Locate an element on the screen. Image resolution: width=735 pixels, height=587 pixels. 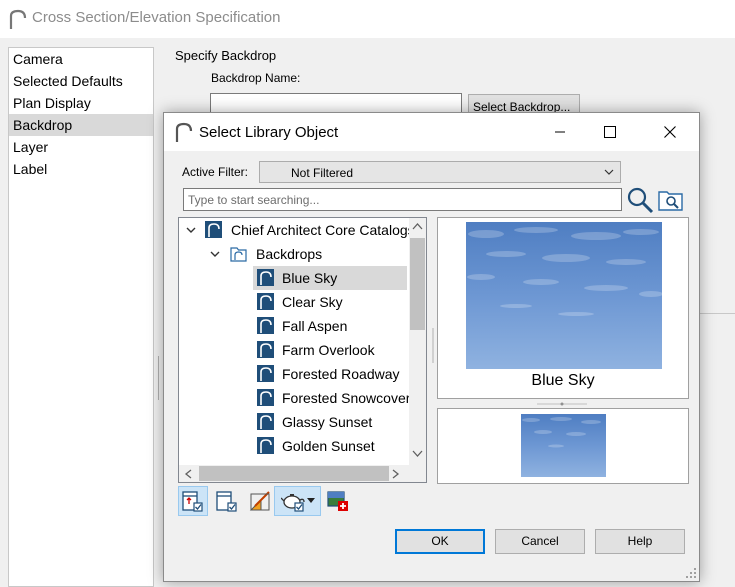
tree-item-forested-snowcovered: Forested Snowcovered is located at coordinates (339, 398).